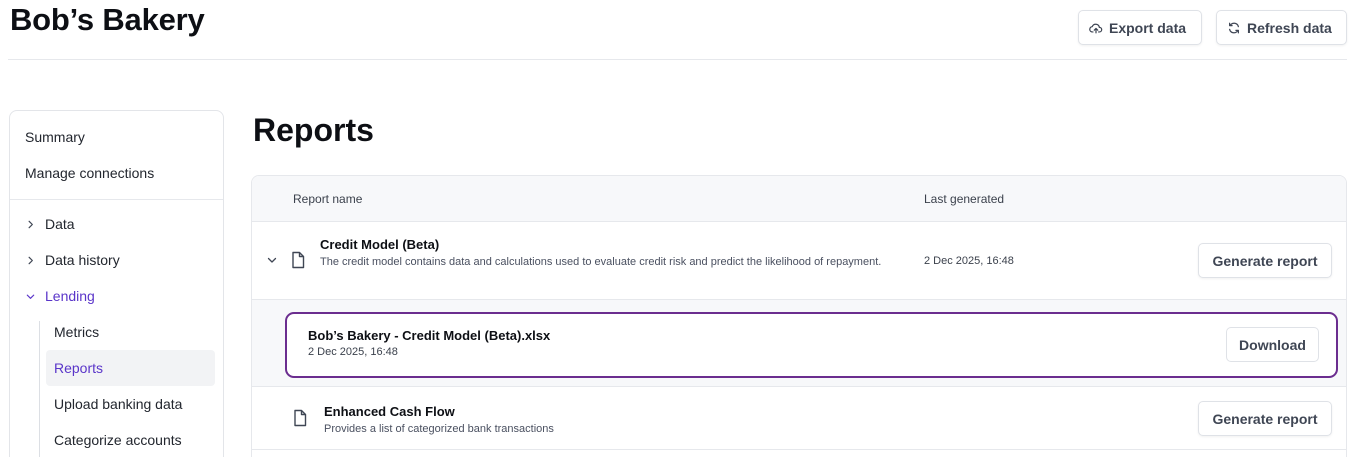 The image size is (1353, 457). What do you see at coordinates (328, 199) in the screenshot?
I see `column-header-report-name: Report name` at bounding box center [328, 199].